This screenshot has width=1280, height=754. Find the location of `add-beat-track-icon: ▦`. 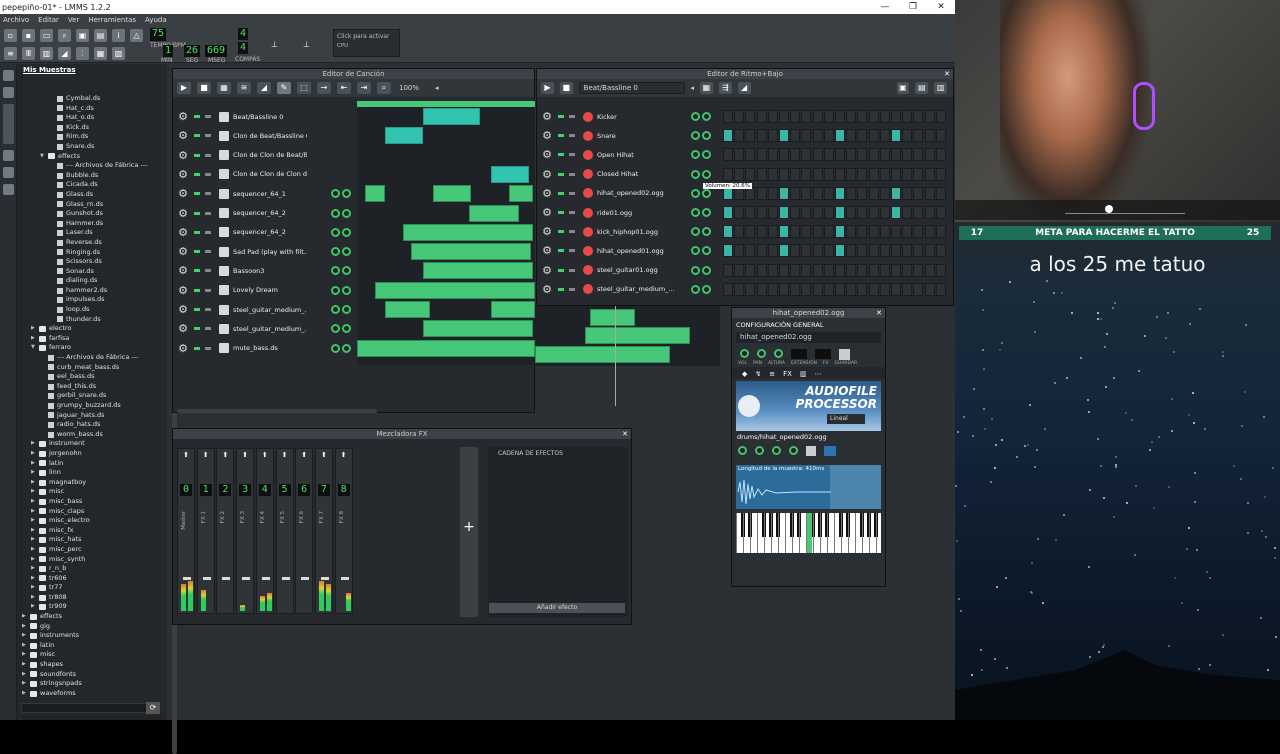

add-beat-track-icon: ▦ is located at coordinates (224, 88).